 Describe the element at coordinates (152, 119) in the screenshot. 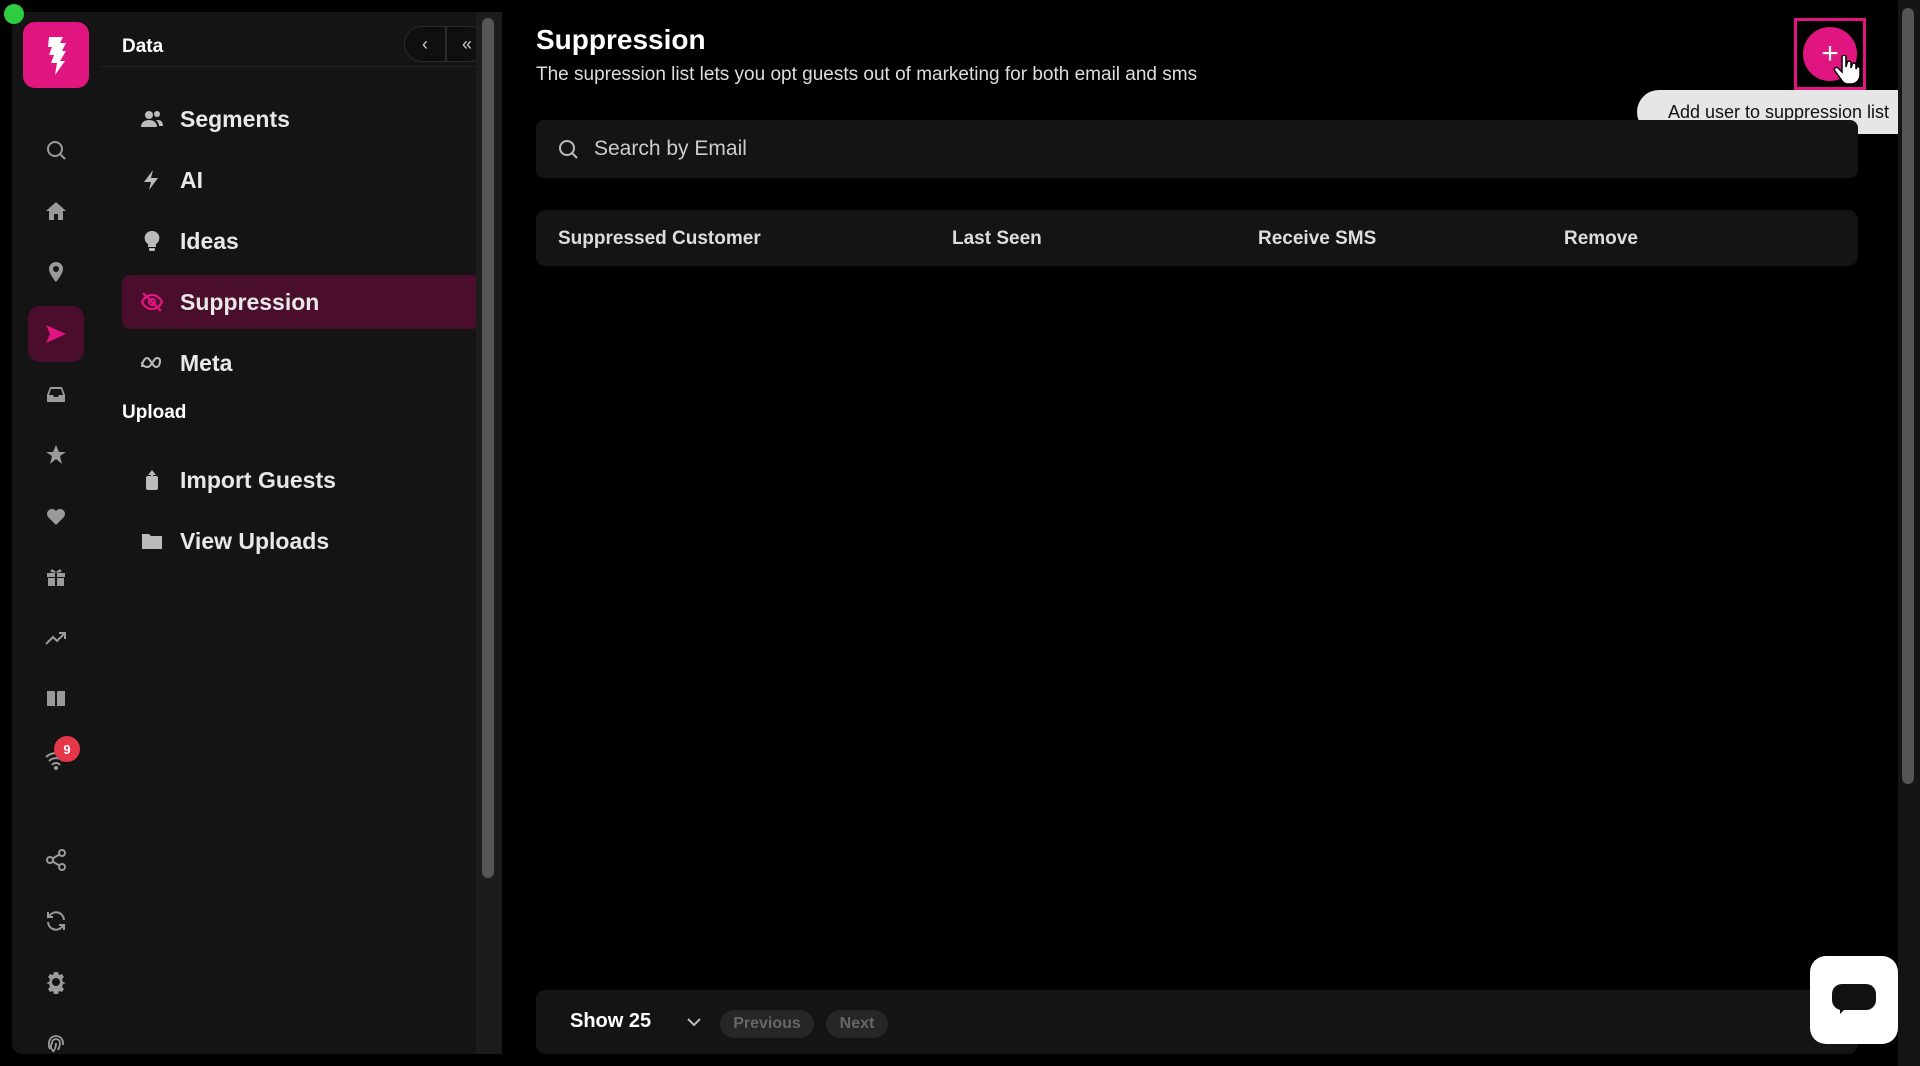

I see `users-icon` at that location.